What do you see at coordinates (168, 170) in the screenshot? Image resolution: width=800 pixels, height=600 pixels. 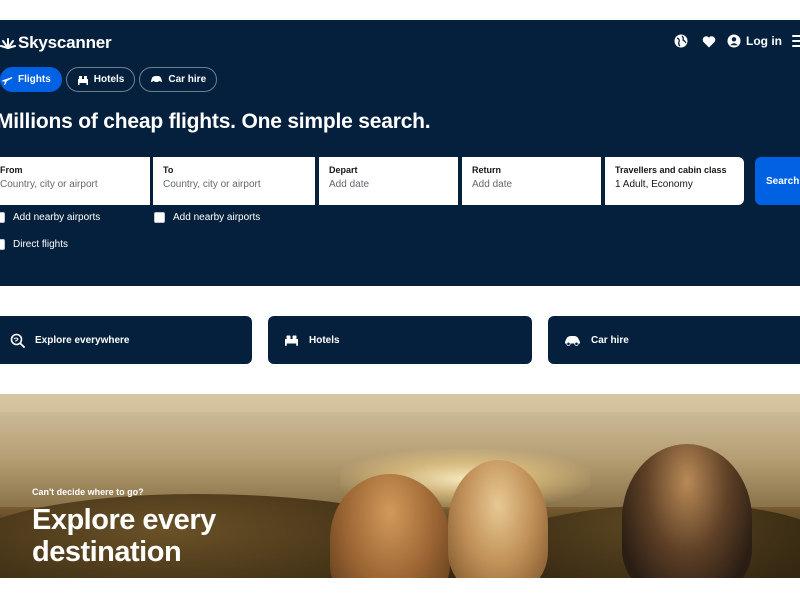 I see `to-label: To` at bounding box center [168, 170].